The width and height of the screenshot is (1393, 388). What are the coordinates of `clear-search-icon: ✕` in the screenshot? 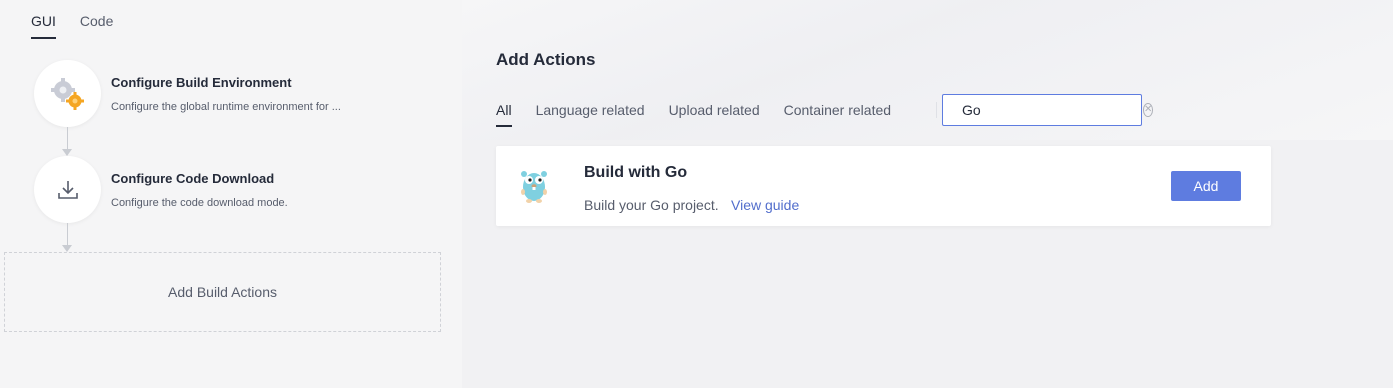 It's located at (1148, 110).